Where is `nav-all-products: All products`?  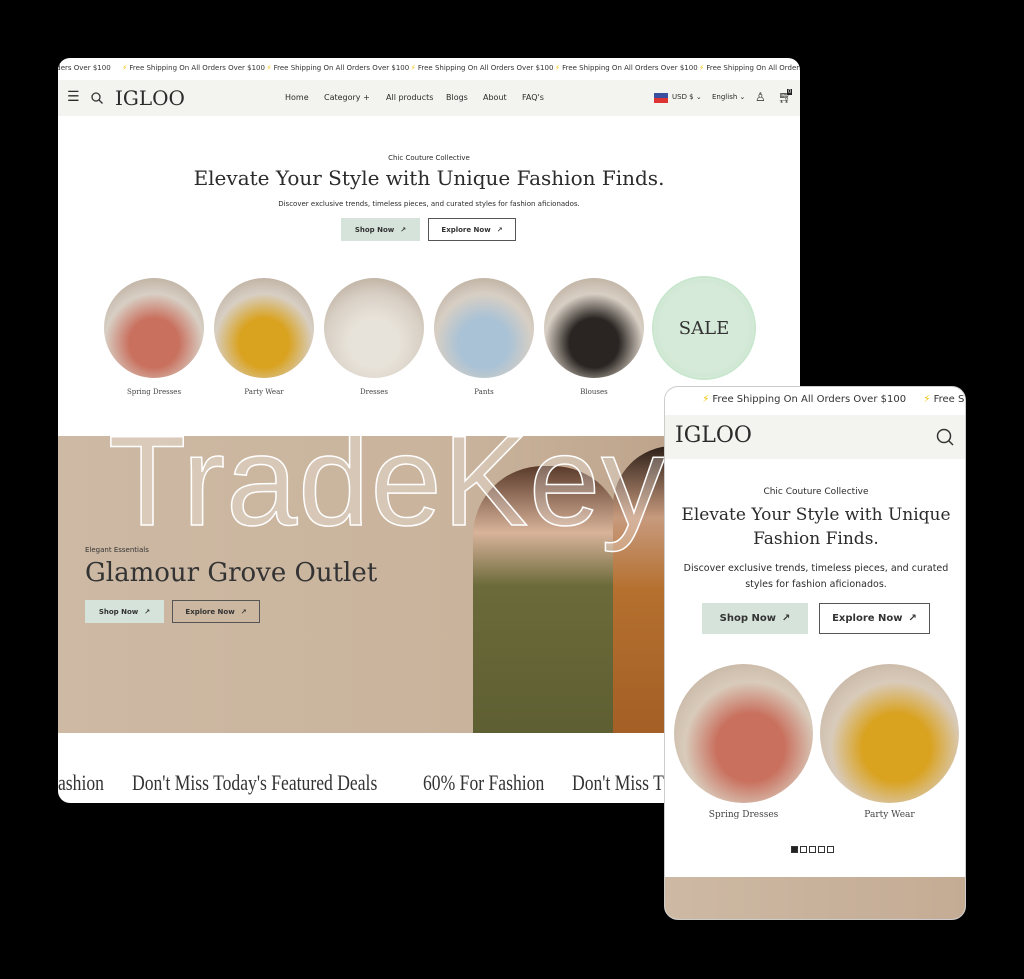 nav-all-products: All products is located at coordinates (409, 97).